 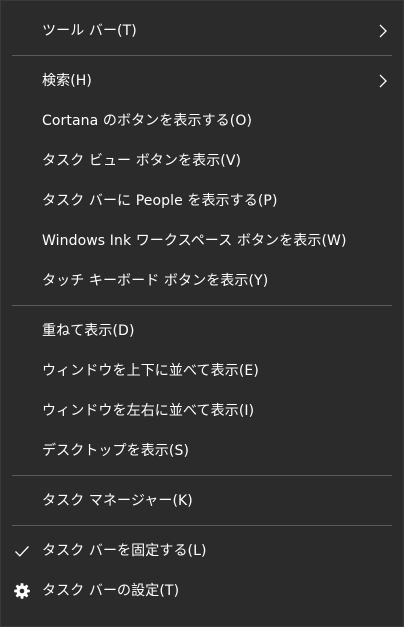 What do you see at coordinates (202, 81) in the screenshot?
I see `menu-item-search: 検索(H)` at bounding box center [202, 81].